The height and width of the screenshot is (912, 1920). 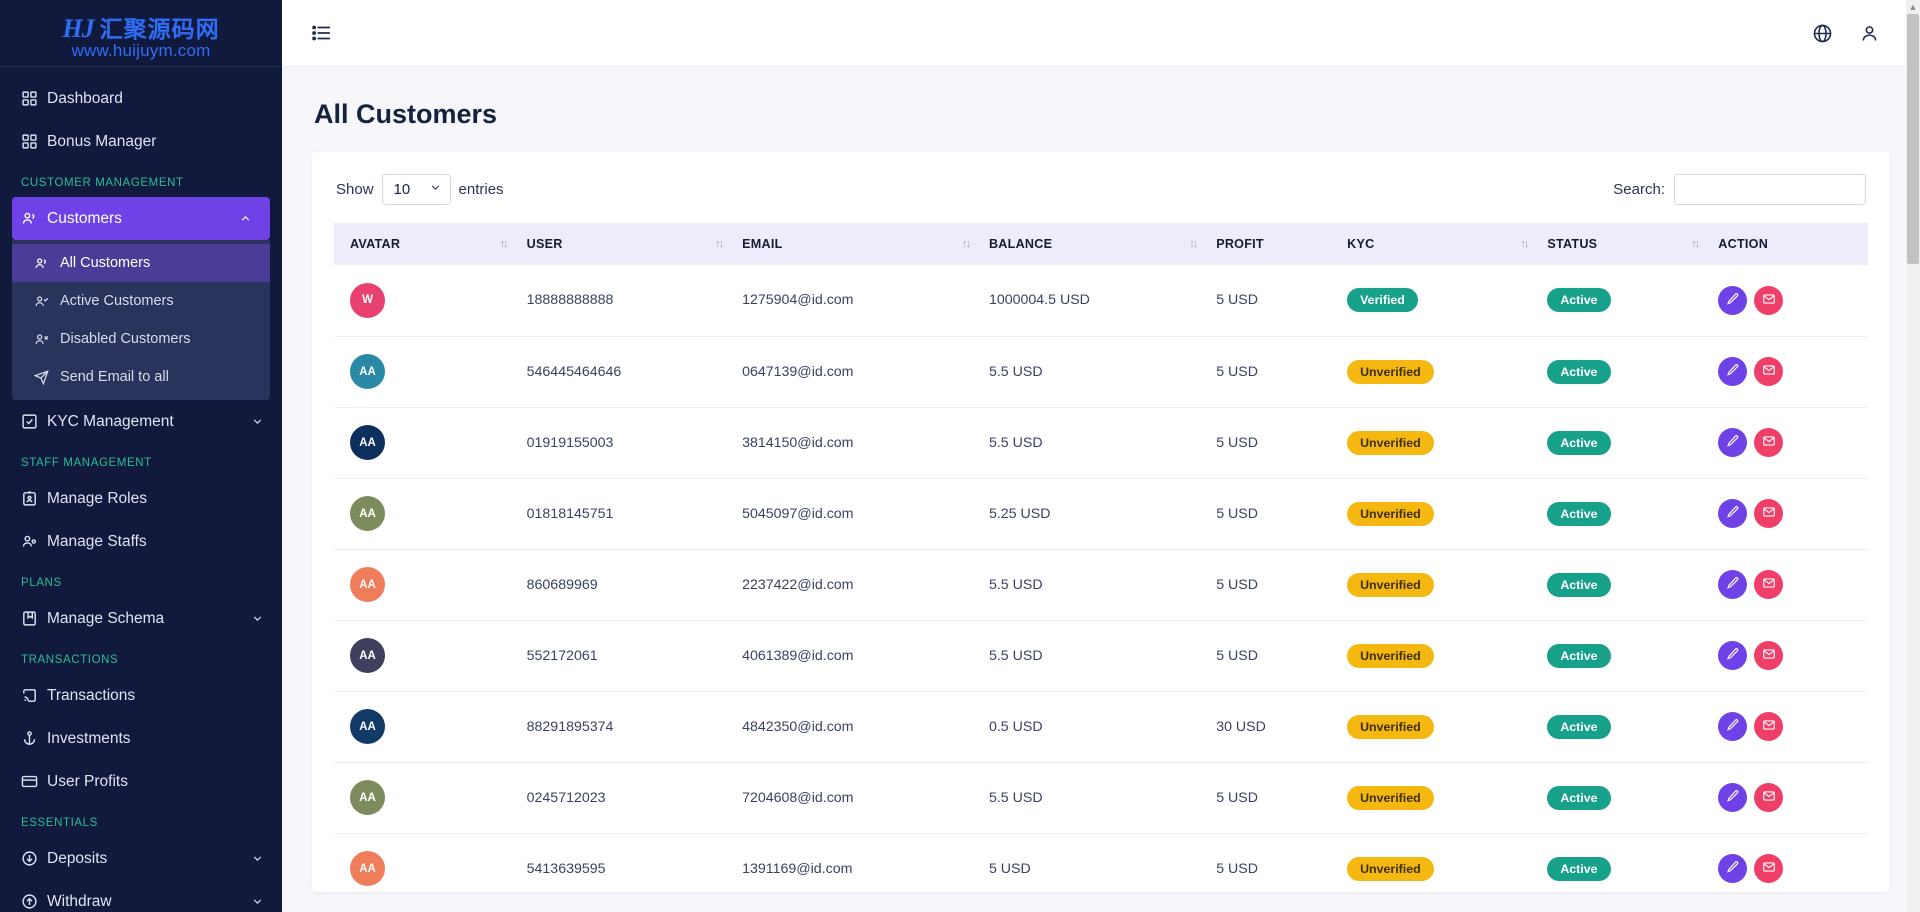 I want to click on sidebar-item-label: Manage Roles, so click(x=97, y=498).